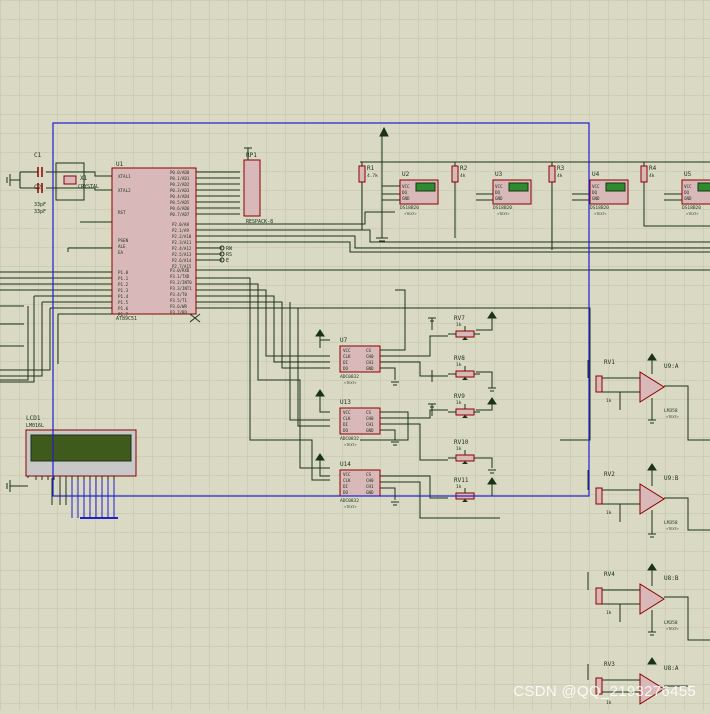 This screenshot has width=710, height=714. What do you see at coordinates (180, 224) in the screenshot?
I see `u1-pin-label: P2.0/A8` at bounding box center [180, 224].